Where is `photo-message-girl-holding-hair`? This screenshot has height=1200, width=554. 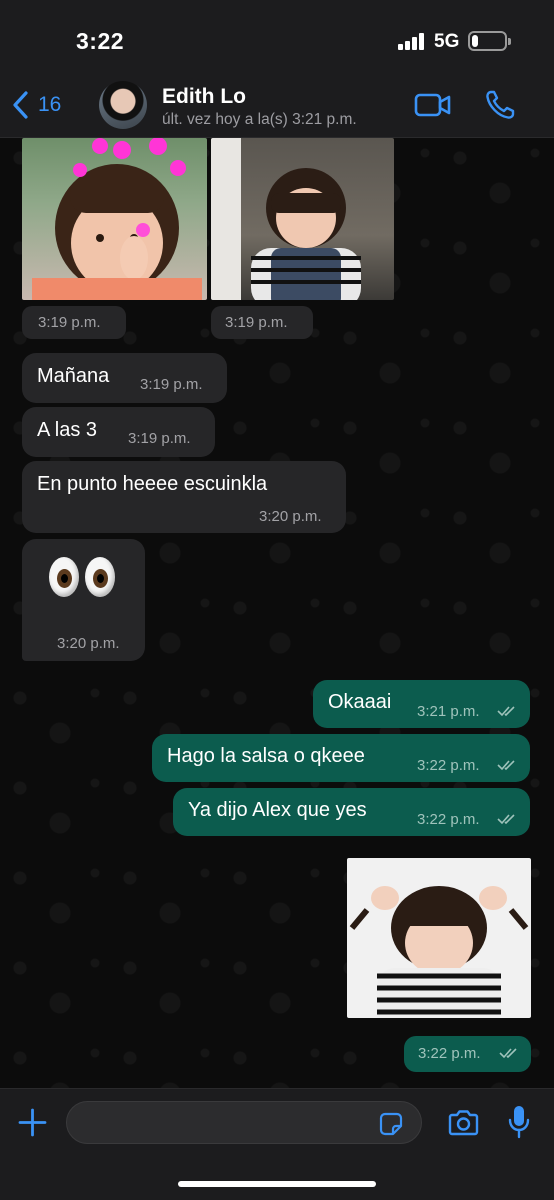 photo-message-girl-holding-hair is located at coordinates (439, 938).